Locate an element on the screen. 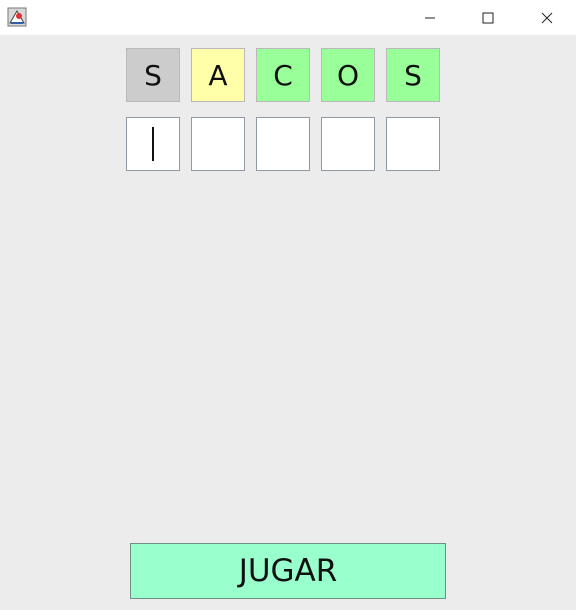 The width and height of the screenshot is (576, 610). maximize-icon is located at coordinates (488, 17).